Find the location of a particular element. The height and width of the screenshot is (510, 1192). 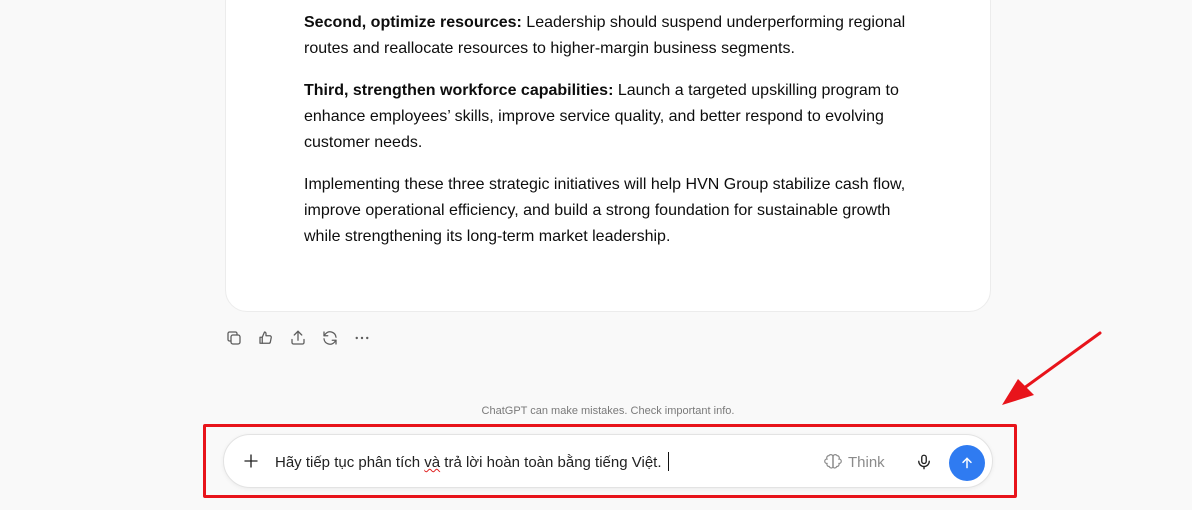

more-button is located at coordinates (362, 338).